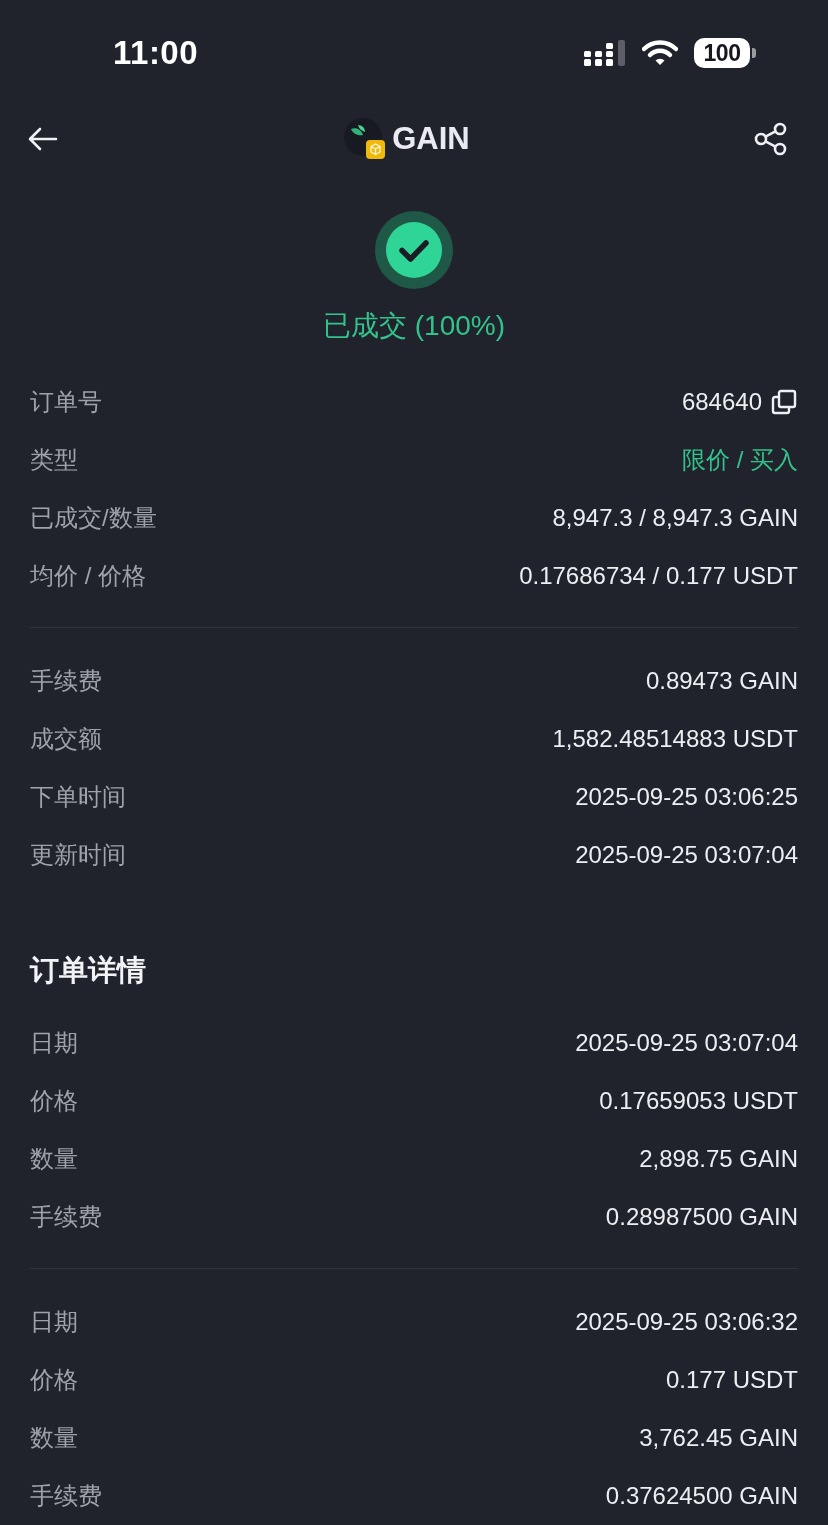  Describe the element at coordinates (605, 53) in the screenshot. I see `signal-icon` at that location.